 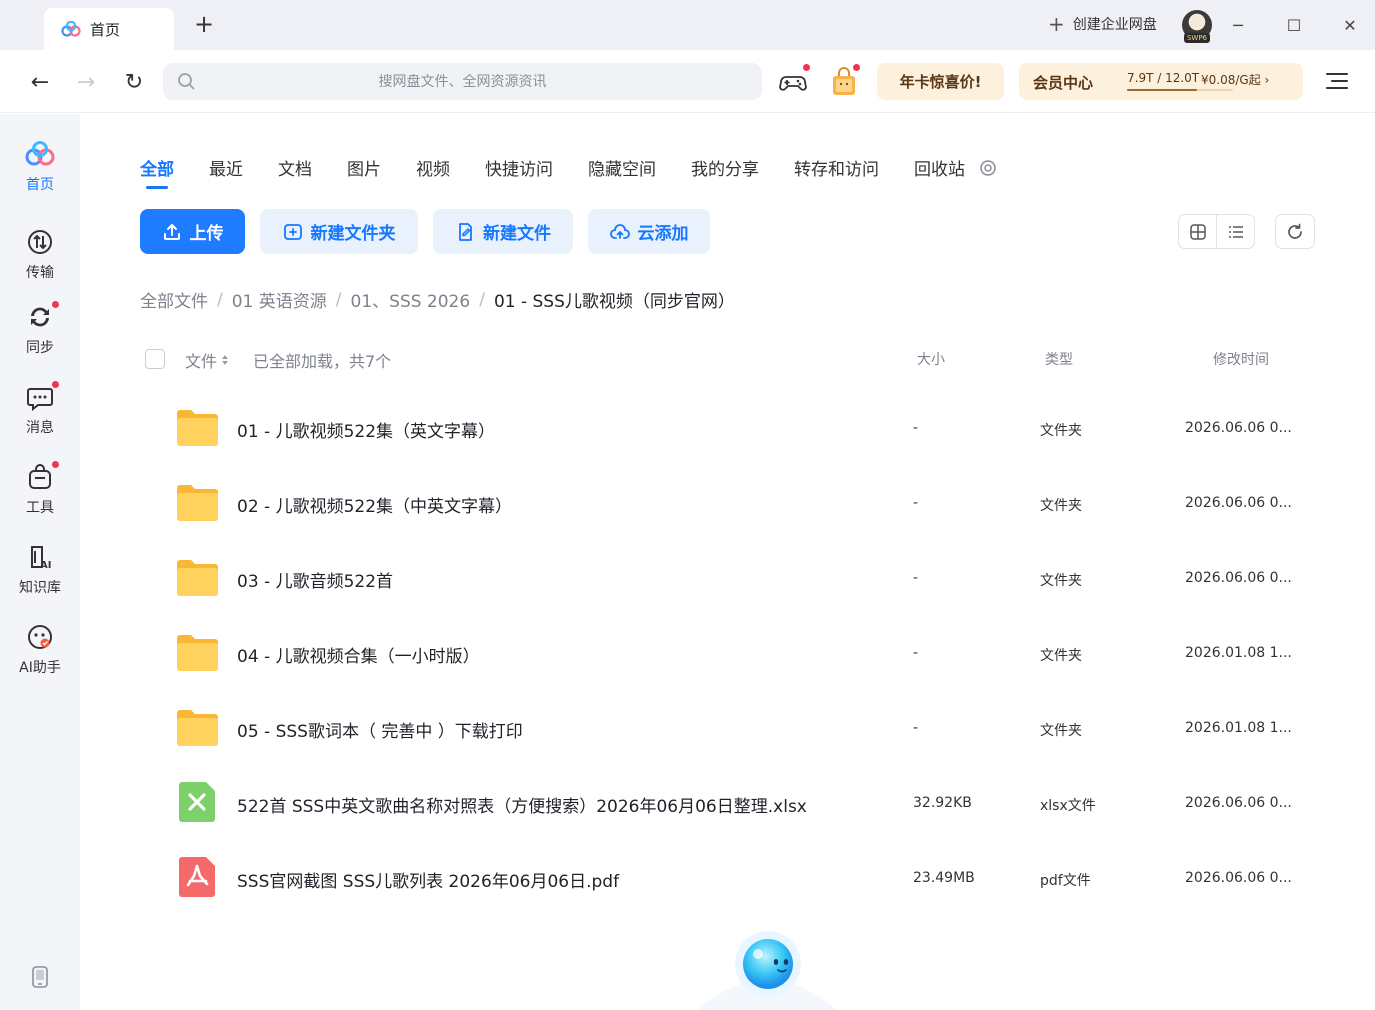 I want to click on vip-price: ¥0.08/G起 ›, so click(x=1235, y=80).